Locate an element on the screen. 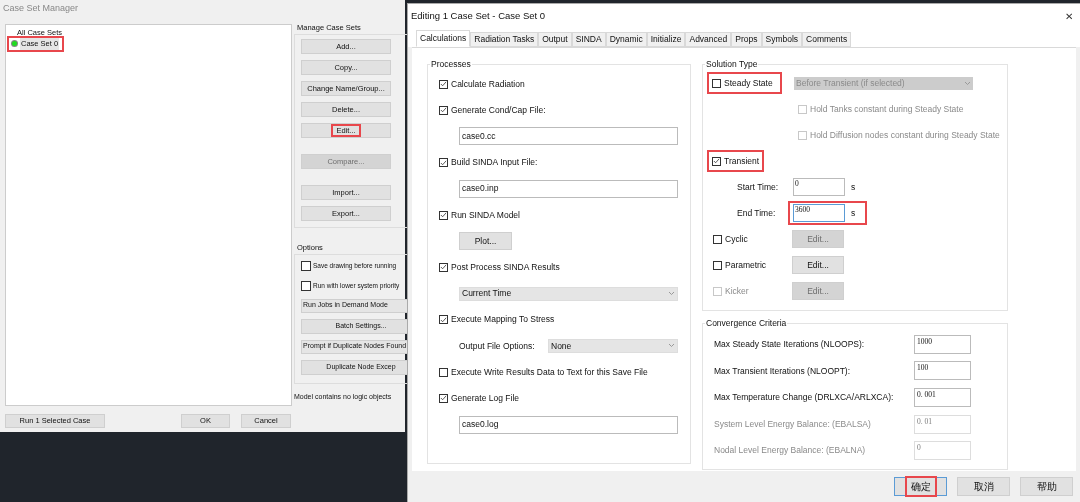  dropdown: None is located at coordinates (613, 345).